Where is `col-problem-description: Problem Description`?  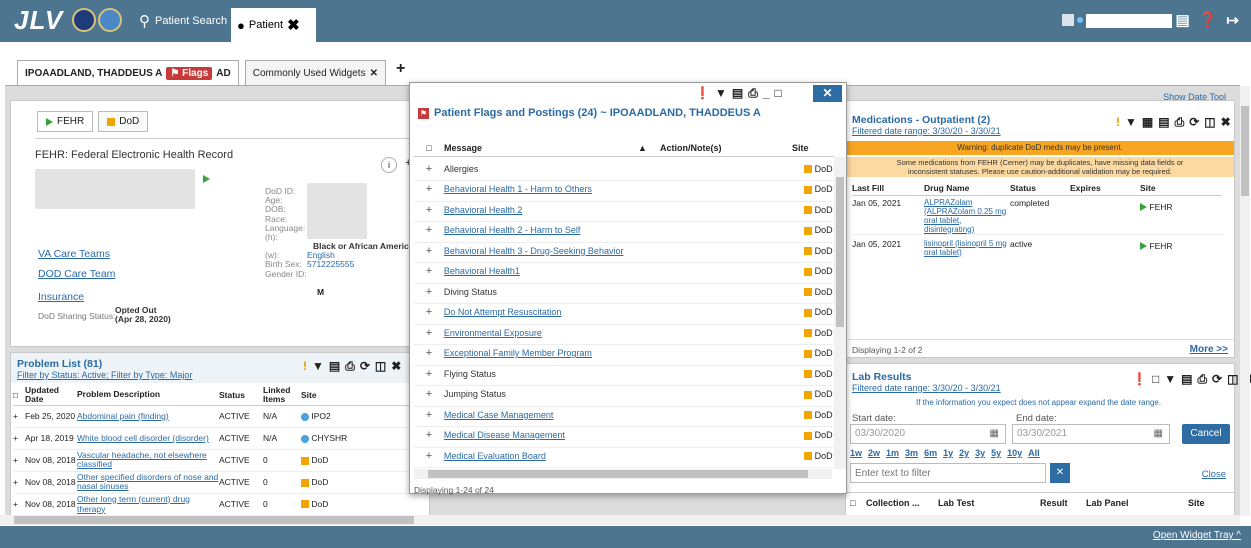 col-problem-description: Problem Description is located at coordinates (148, 395).